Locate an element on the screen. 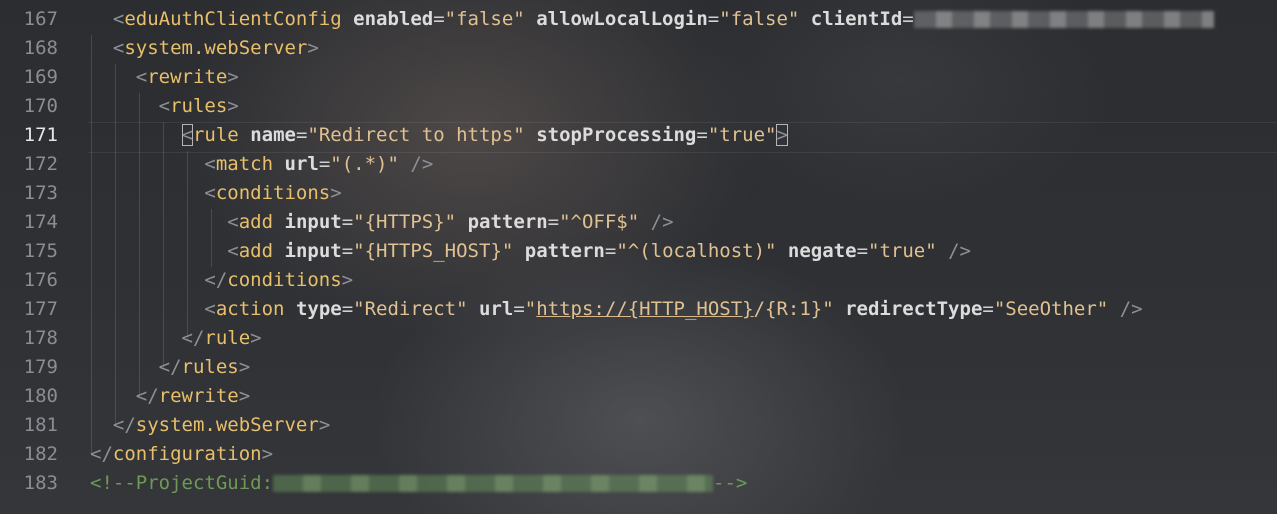 This screenshot has height=514, width=1277. code-line: 168 <system.webServer> is located at coordinates (638, 48).